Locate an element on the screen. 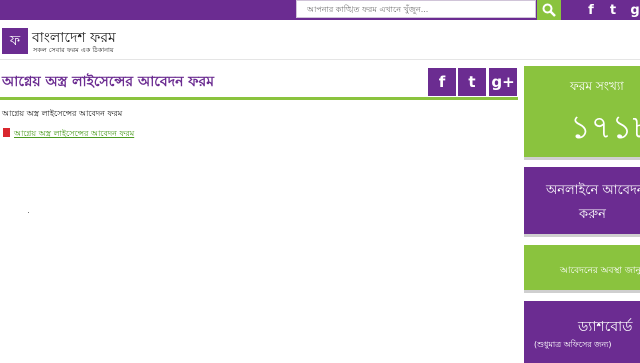  pdf-icon is located at coordinates (6, 132).